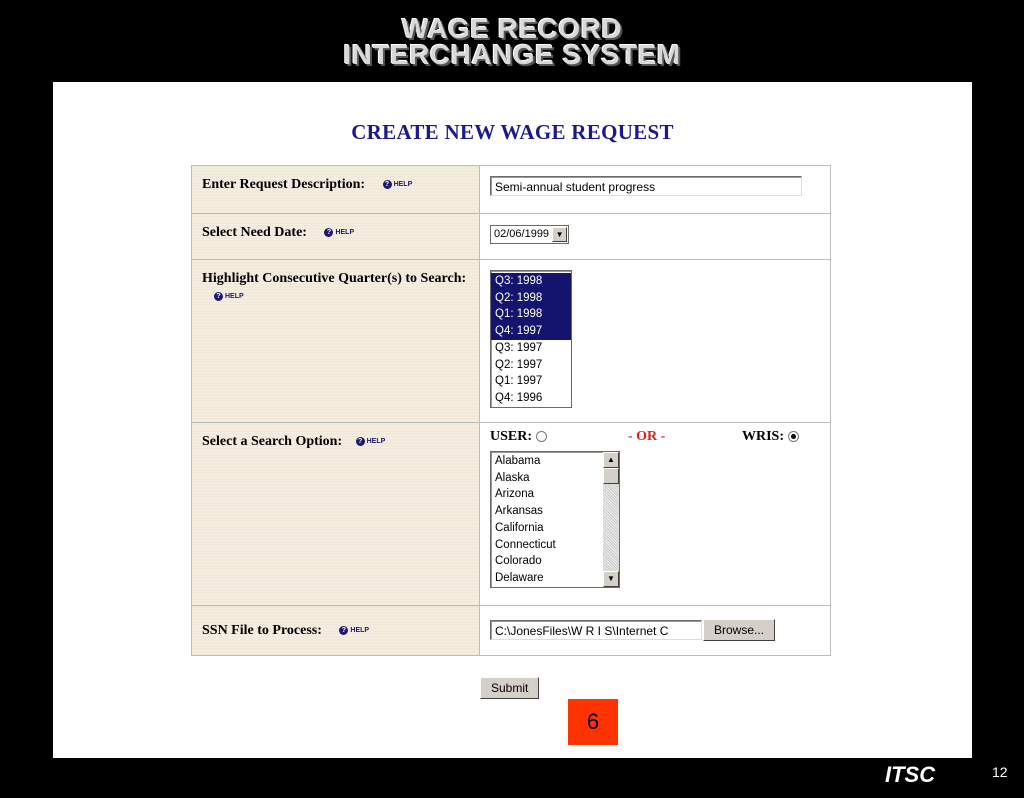 This screenshot has width=1024, height=798. Describe the element at coordinates (531, 298) in the screenshot. I see `quarter-option: Q2: 1998` at that location.